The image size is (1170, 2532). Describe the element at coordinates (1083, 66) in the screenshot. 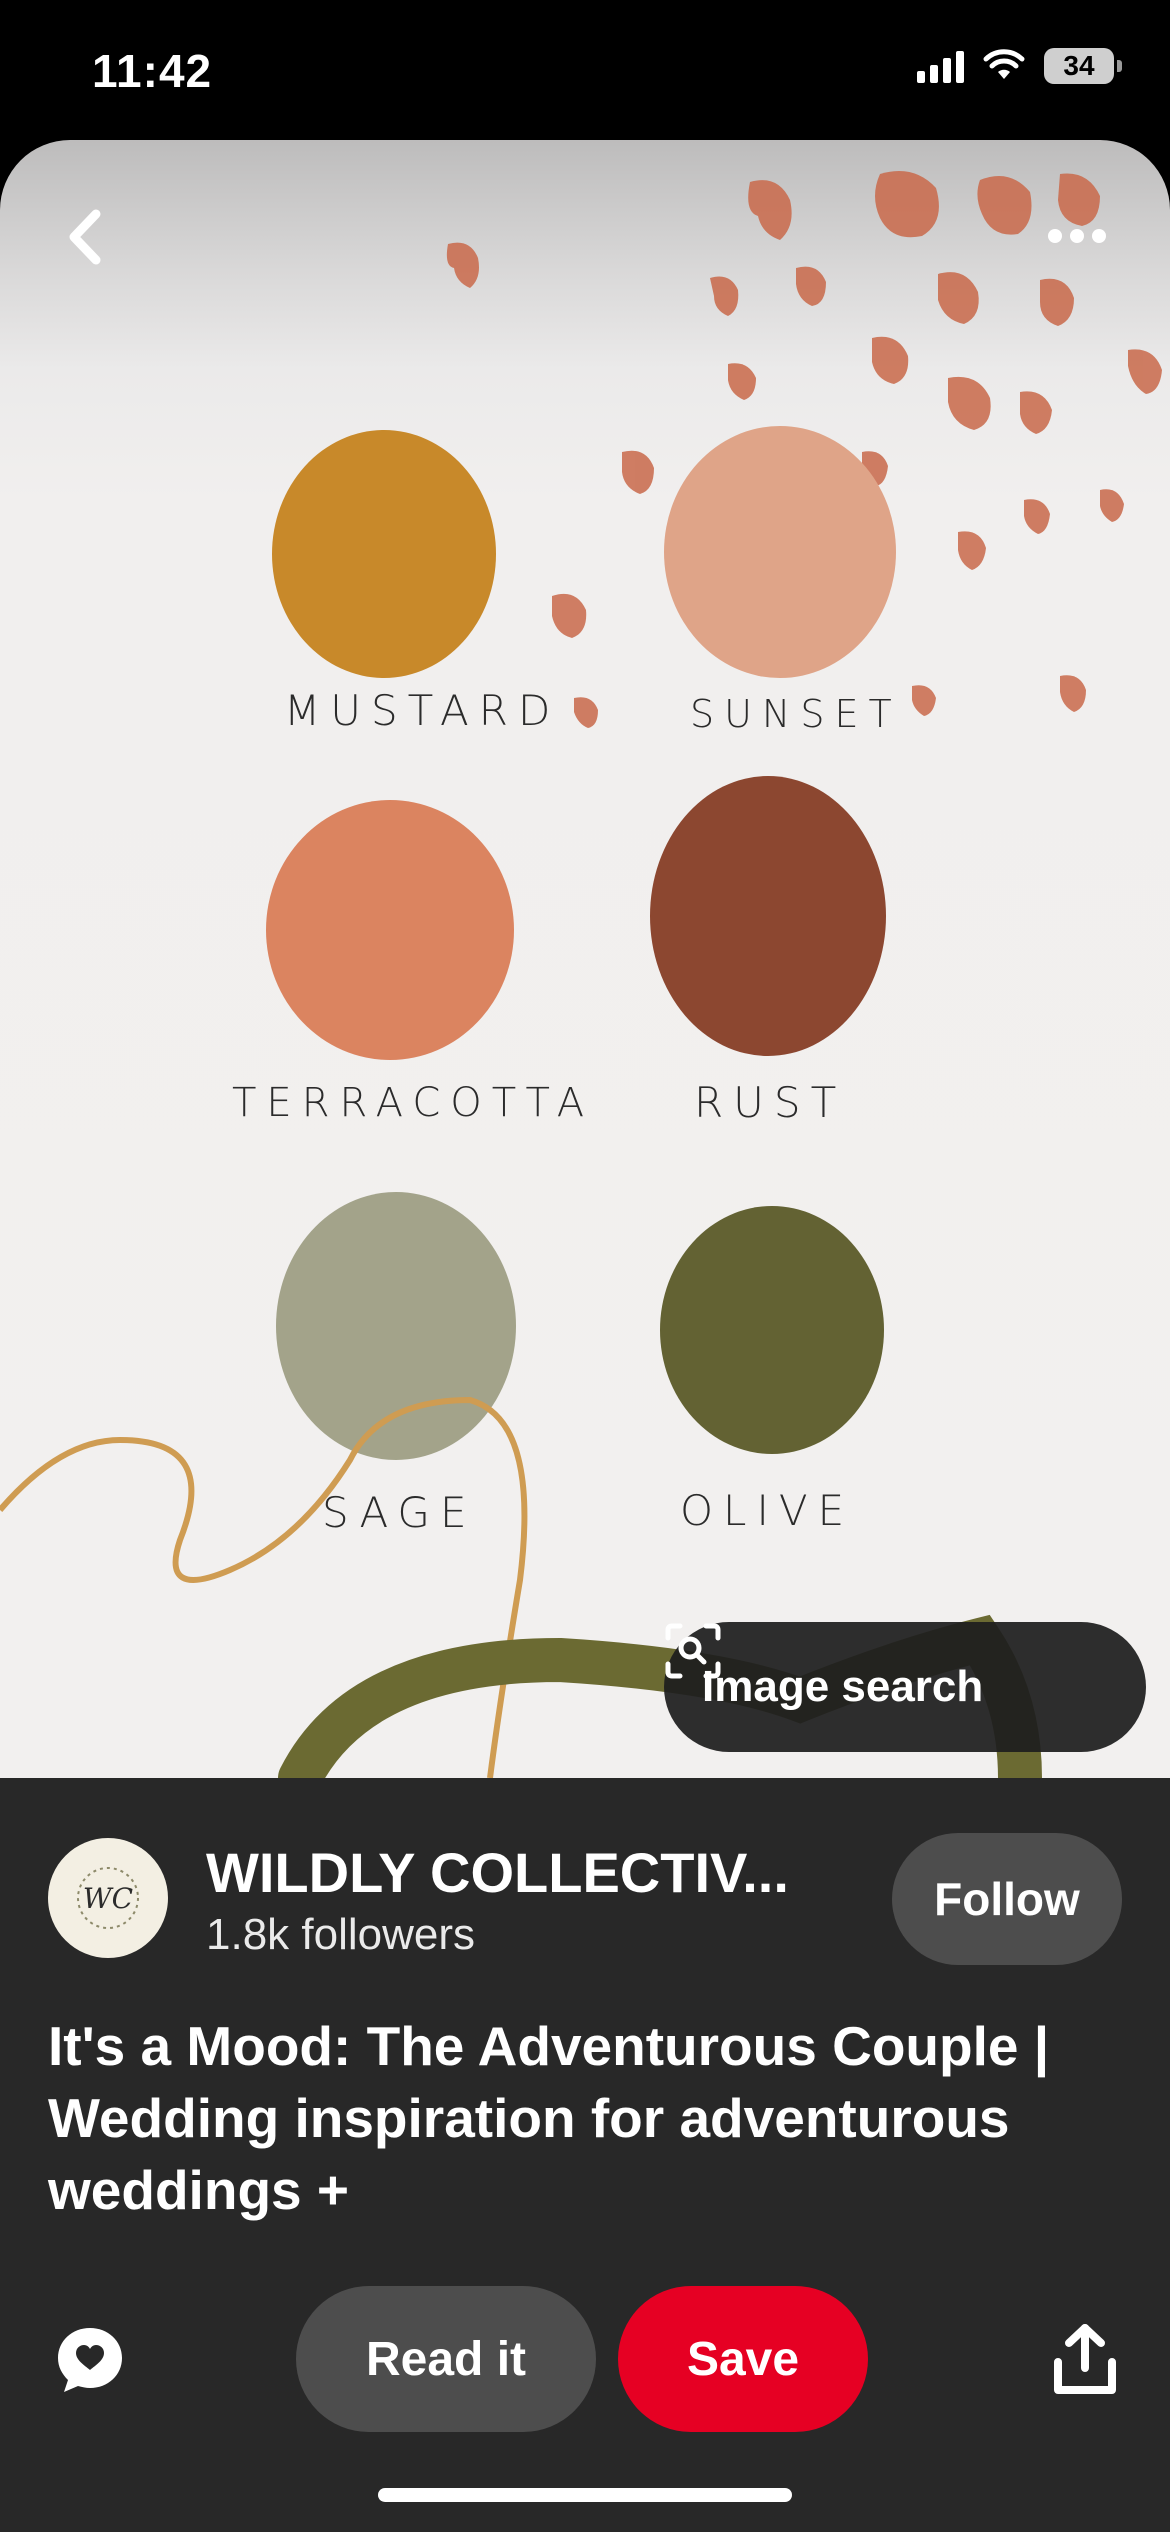

I see `battery-icon: 34` at that location.